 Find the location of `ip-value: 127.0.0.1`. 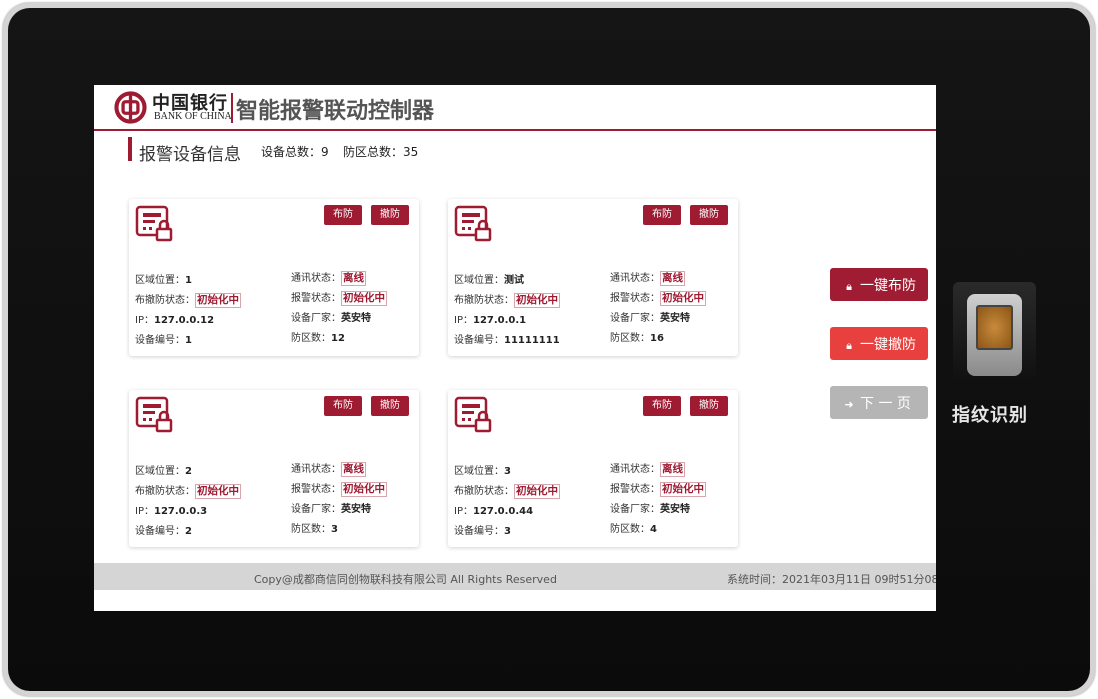

ip-value: 127.0.0.1 is located at coordinates (499, 320).